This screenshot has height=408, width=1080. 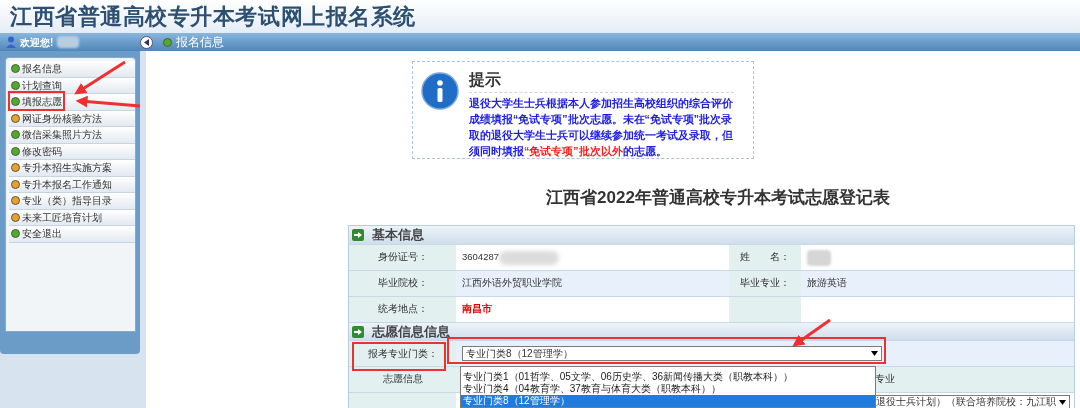 I want to click on field-value: 3604287, so click(x=480, y=257).